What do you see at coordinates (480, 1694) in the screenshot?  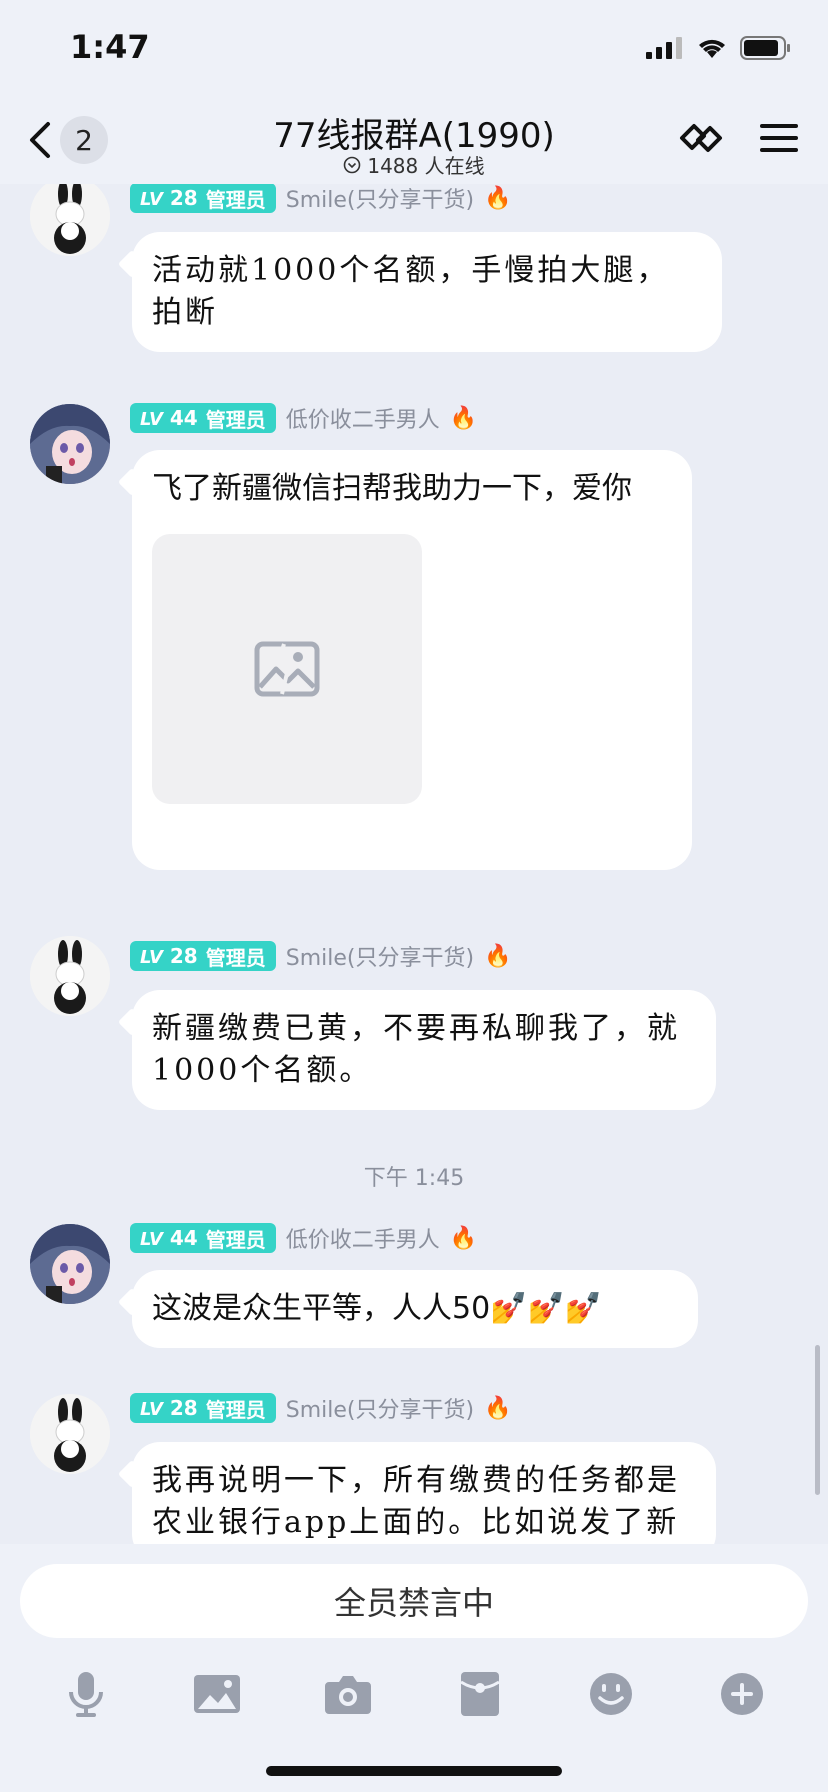 I see `redpacket-icon` at bounding box center [480, 1694].